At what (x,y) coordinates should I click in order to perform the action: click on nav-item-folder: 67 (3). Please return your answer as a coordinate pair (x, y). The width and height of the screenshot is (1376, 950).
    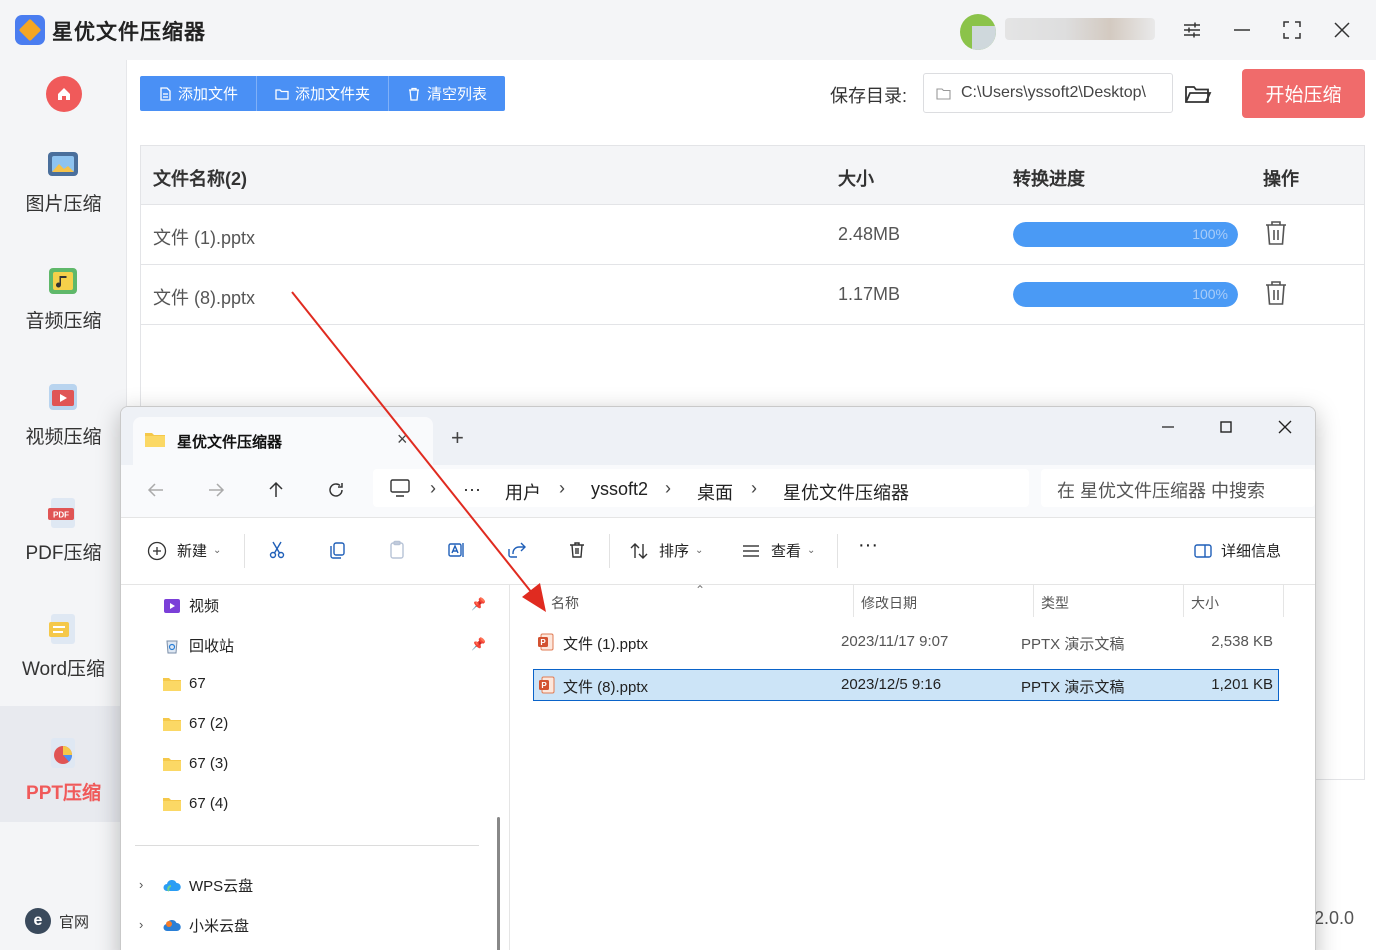
    Looking at the image, I should click on (195, 763).